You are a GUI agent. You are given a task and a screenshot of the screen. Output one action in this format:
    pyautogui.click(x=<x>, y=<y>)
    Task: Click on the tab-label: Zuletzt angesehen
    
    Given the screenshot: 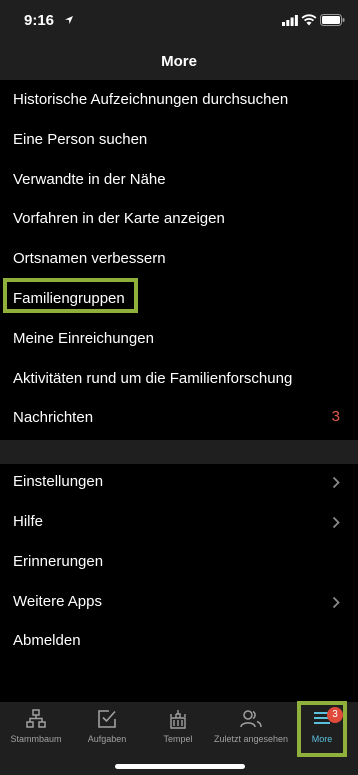 What is the action you would take?
    pyautogui.click(x=251, y=739)
    